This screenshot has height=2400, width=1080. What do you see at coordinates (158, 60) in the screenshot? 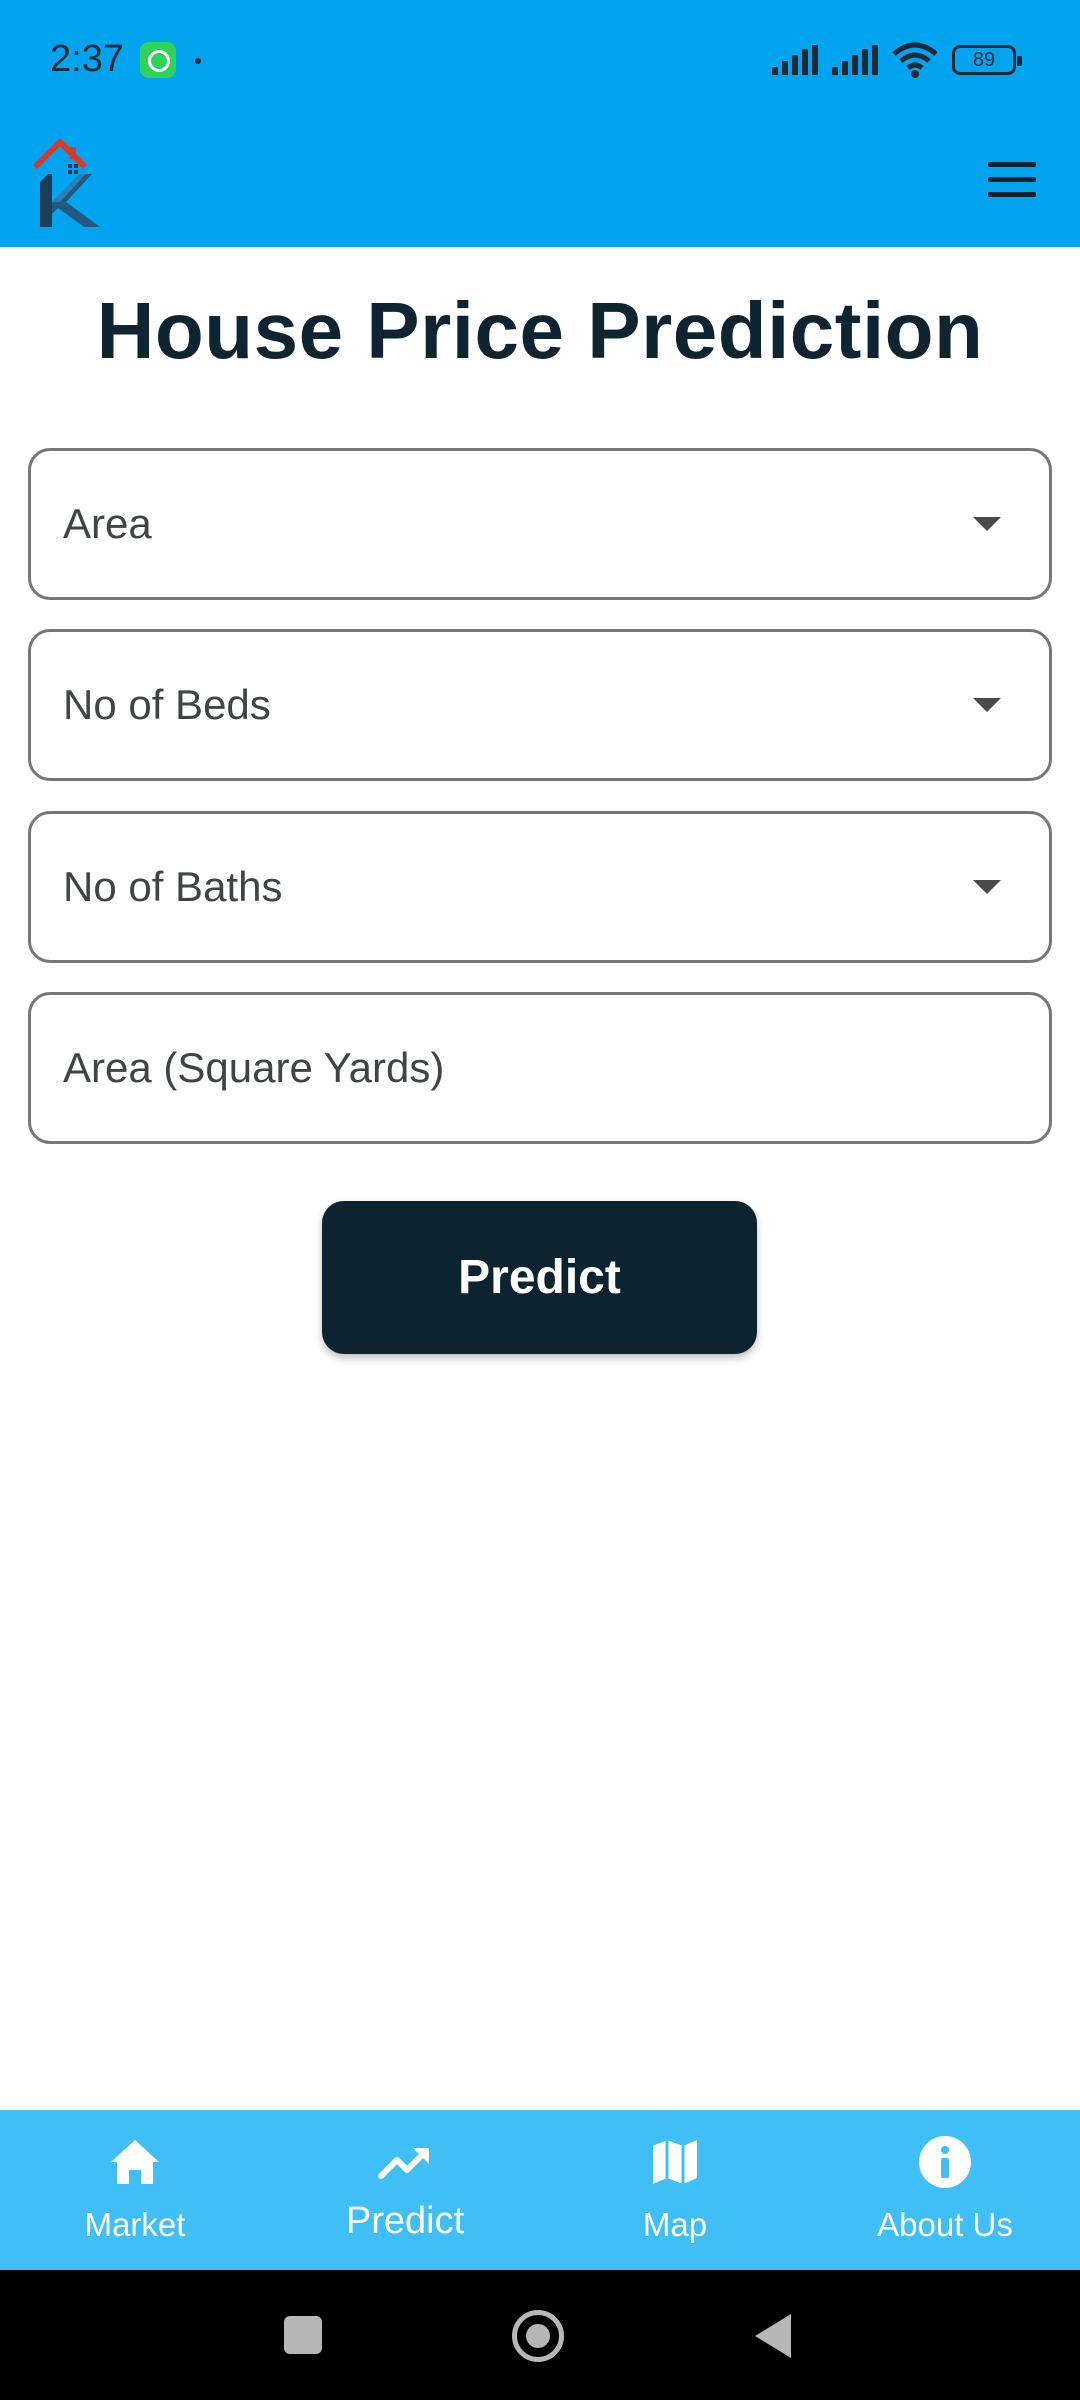
I see `whatsapp-icon` at bounding box center [158, 60].